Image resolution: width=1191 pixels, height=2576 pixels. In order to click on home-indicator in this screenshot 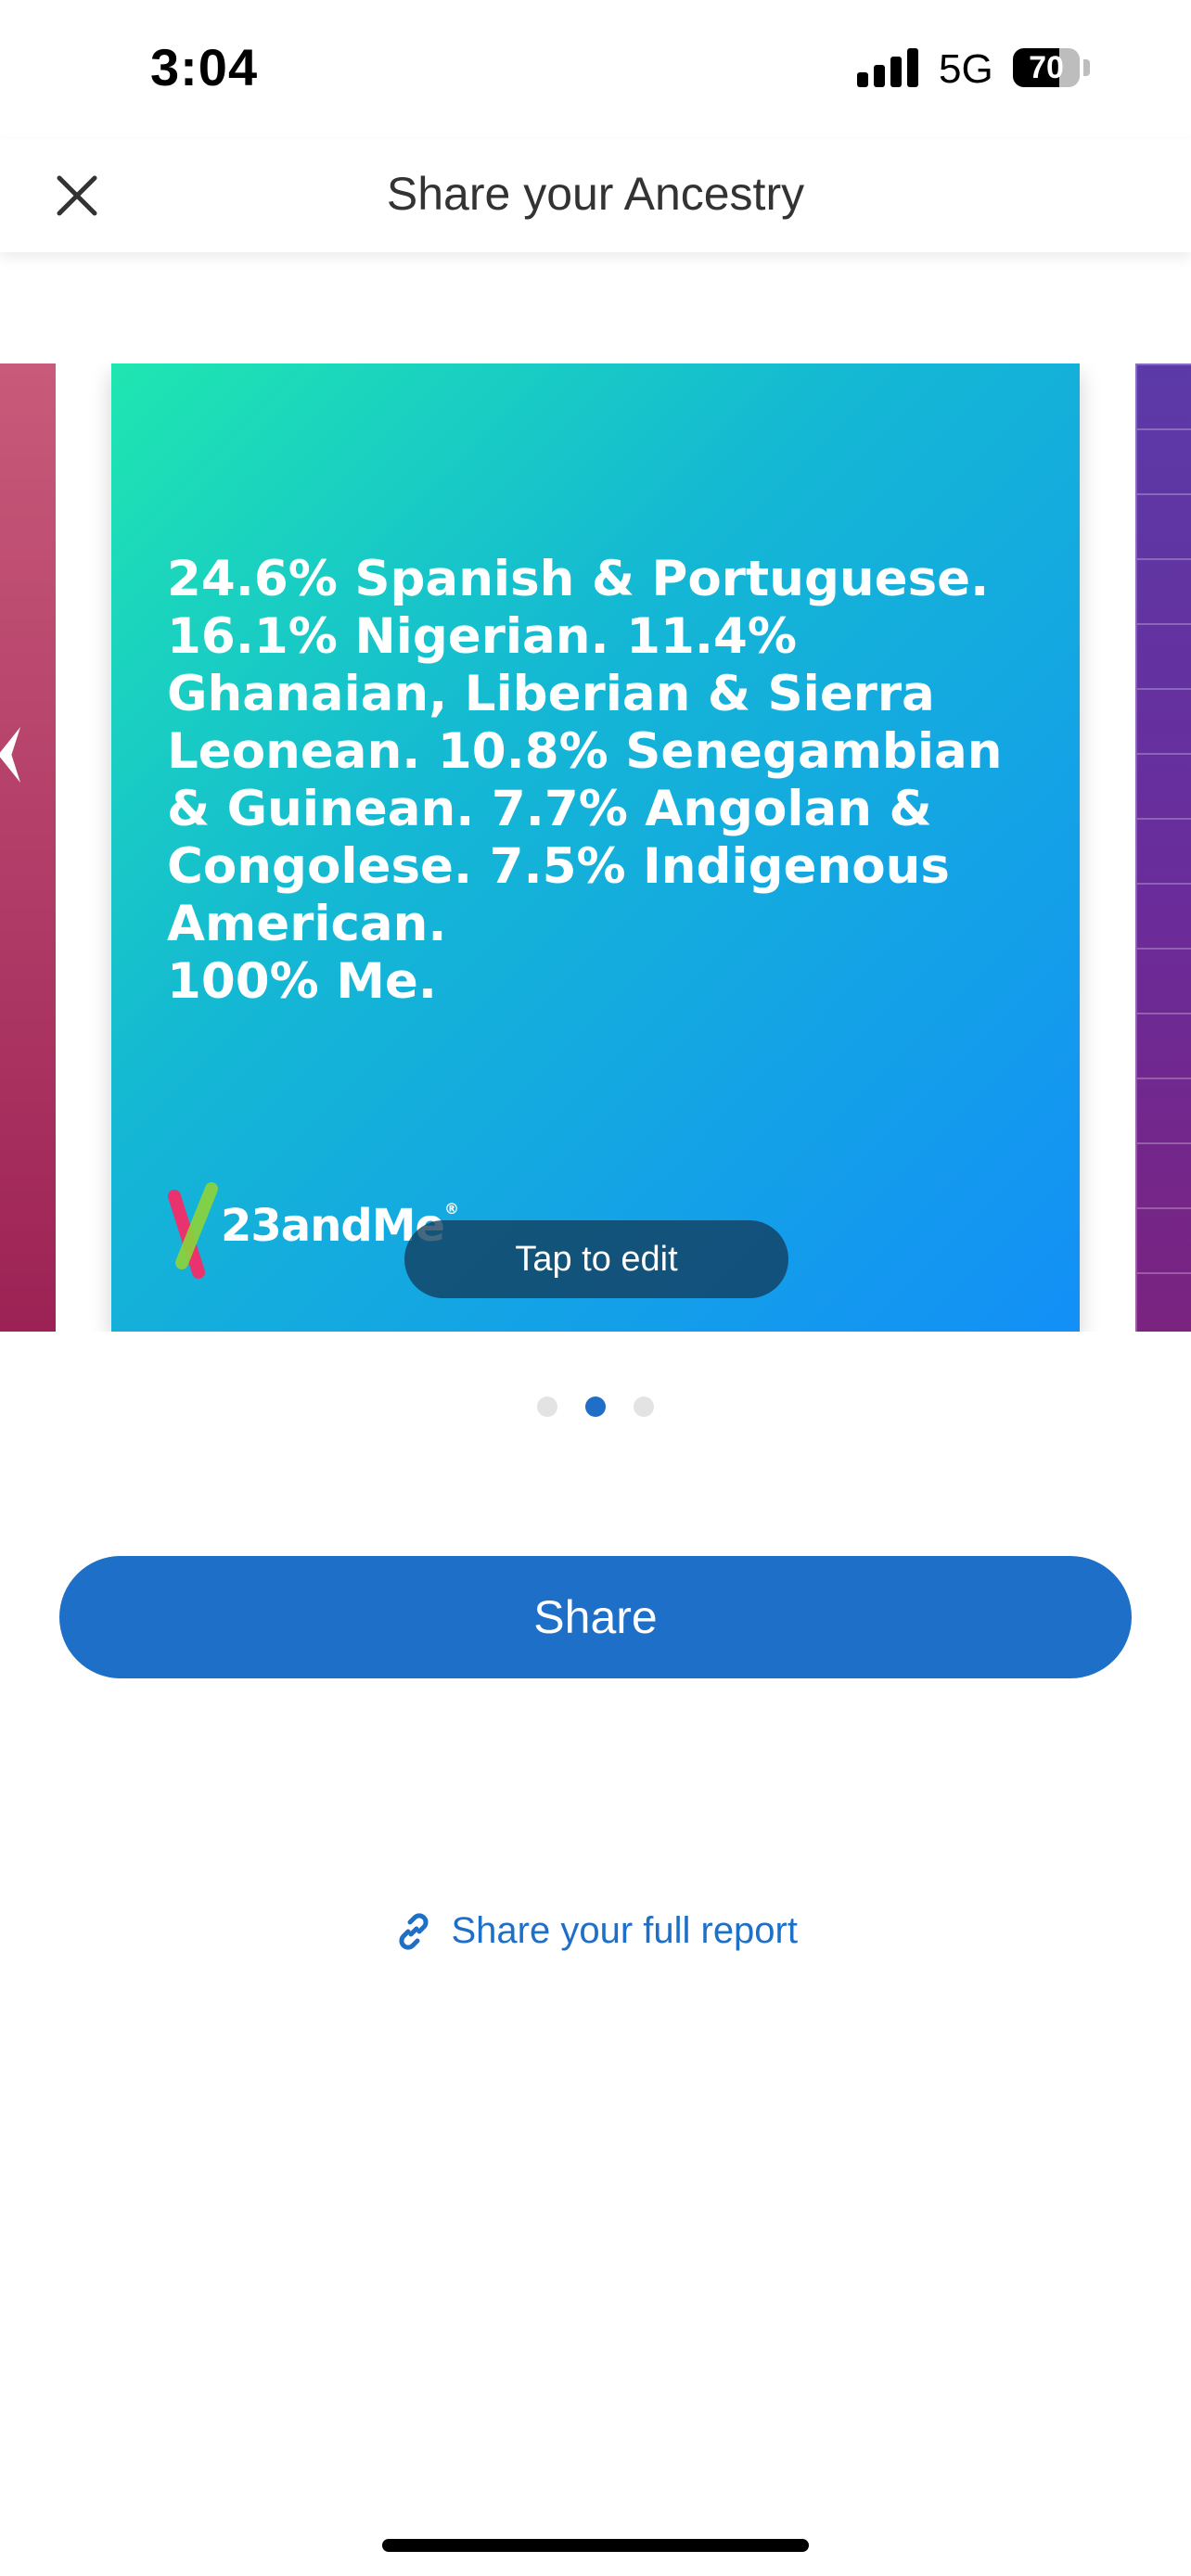, I will do `click(595, 2545)`.